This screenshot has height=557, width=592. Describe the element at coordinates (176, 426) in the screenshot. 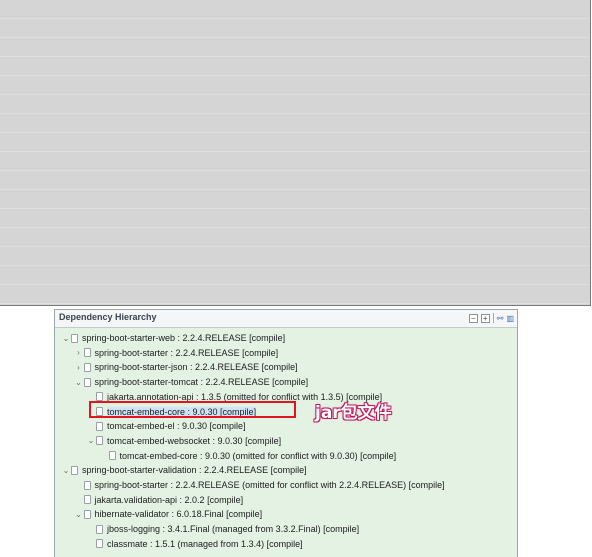

I see `tree-row-label: tomcat-embed-el : 9.0.30 [compile]` at that location.